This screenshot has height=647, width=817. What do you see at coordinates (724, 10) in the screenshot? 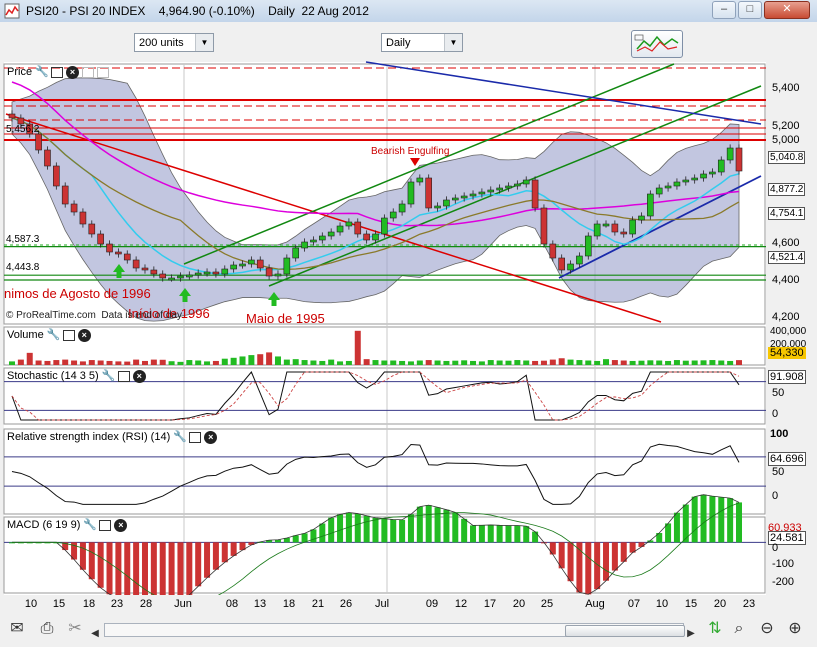
I see `minimize-button: –` at bounding box center [724, 10].